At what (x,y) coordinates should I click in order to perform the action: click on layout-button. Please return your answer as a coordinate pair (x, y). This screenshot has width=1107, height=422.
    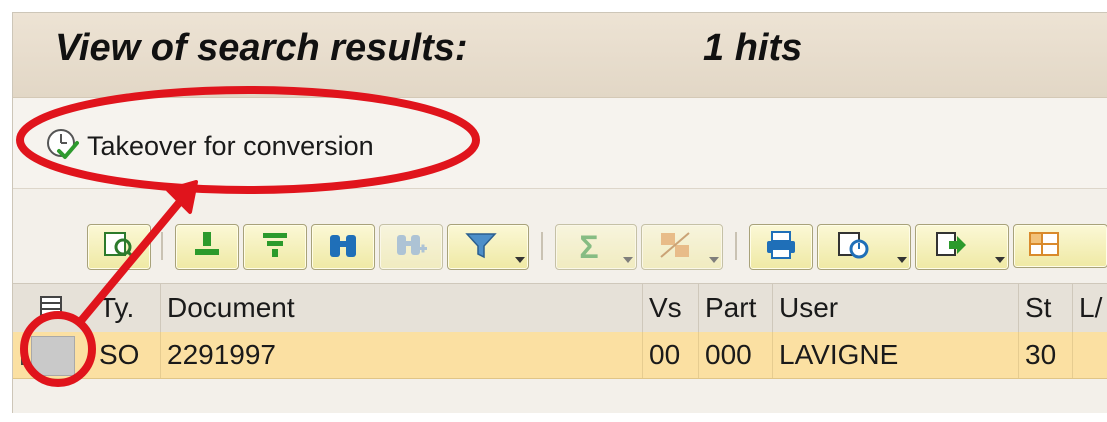
    Looking at the image, I should click on (1060, 246).